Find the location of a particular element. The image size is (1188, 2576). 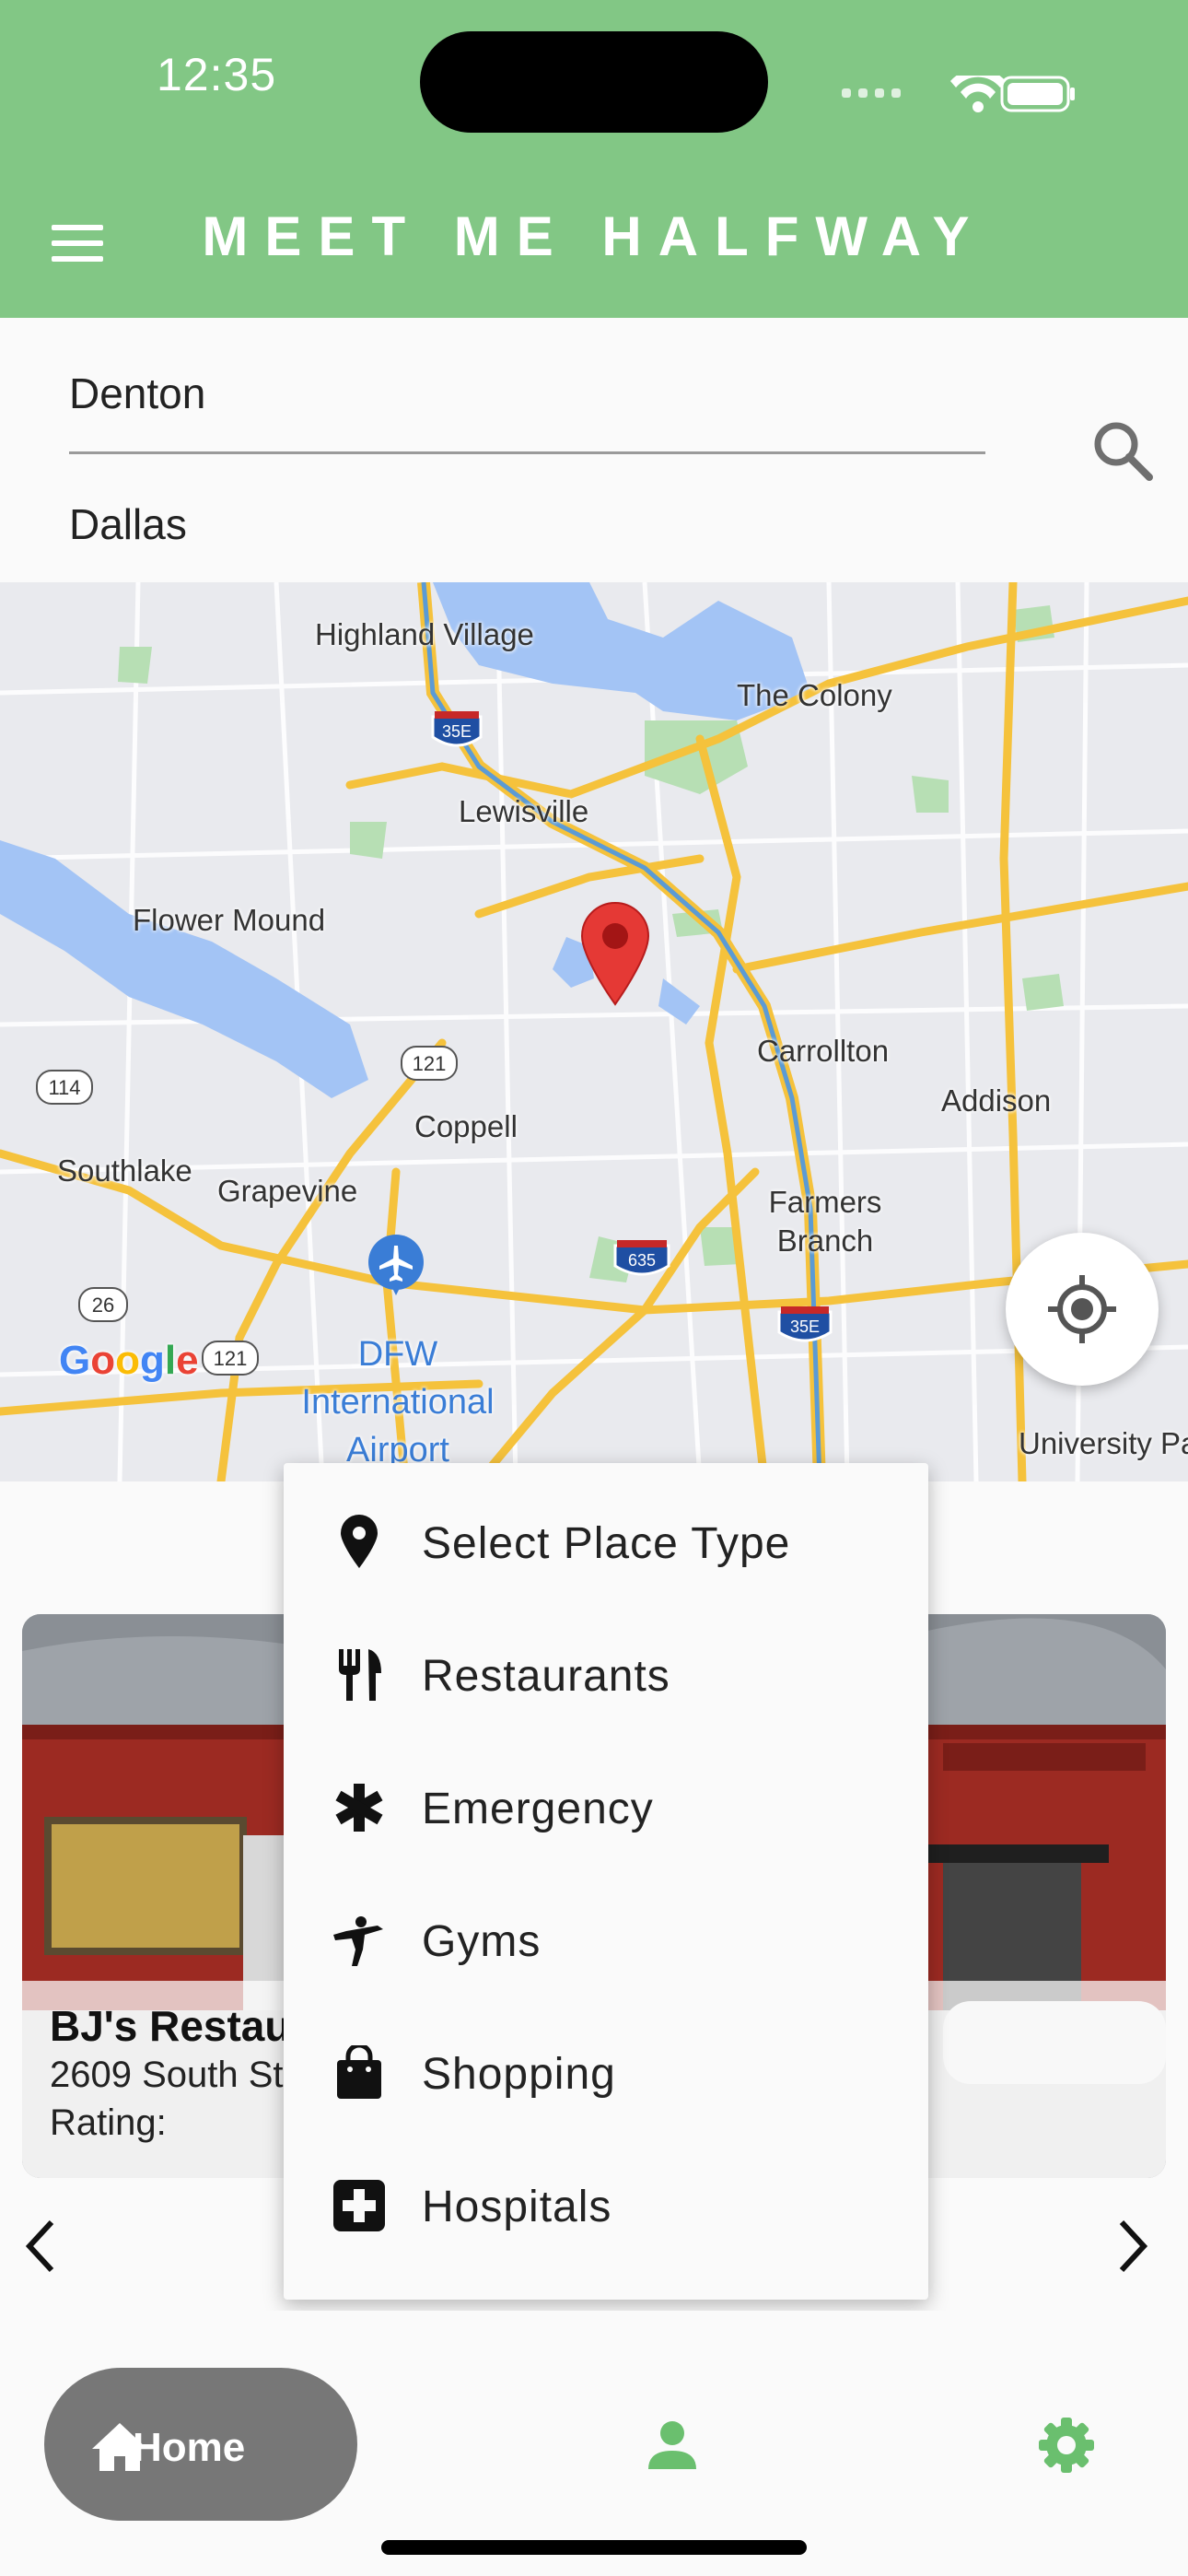

destination-field is located at coordinates (527, 524).